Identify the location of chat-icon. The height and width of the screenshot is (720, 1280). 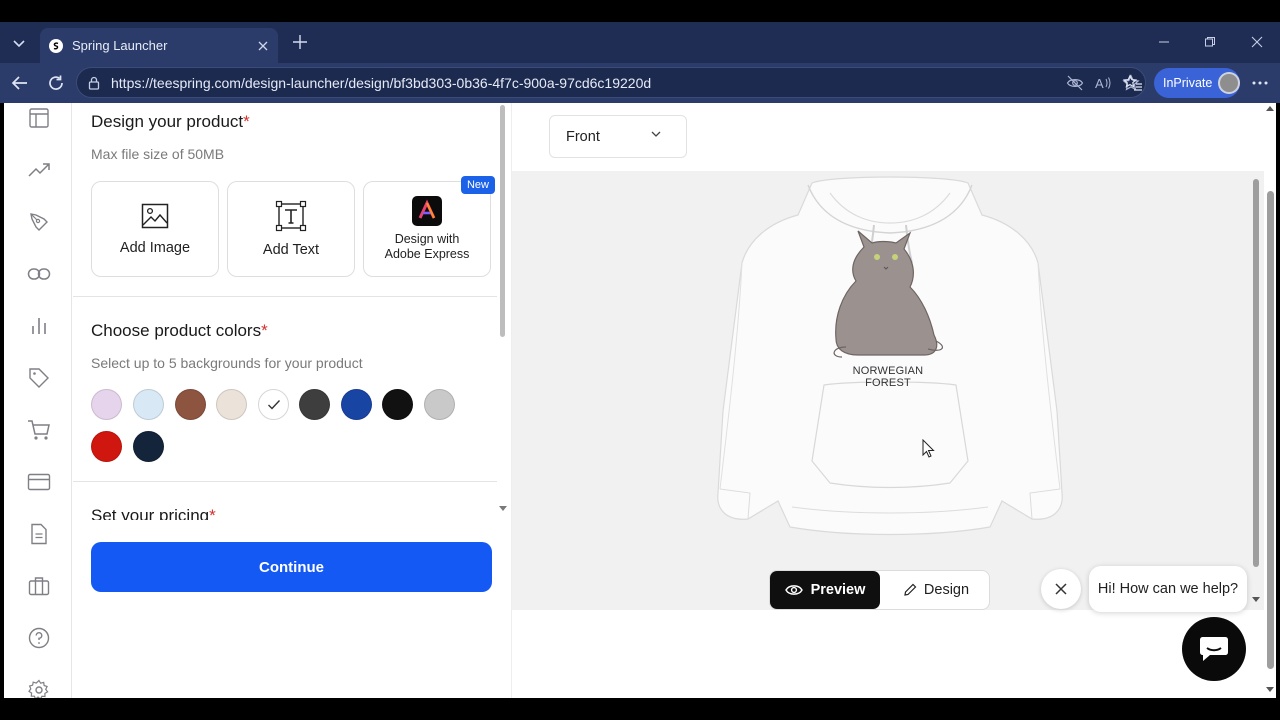
(1214, 649).